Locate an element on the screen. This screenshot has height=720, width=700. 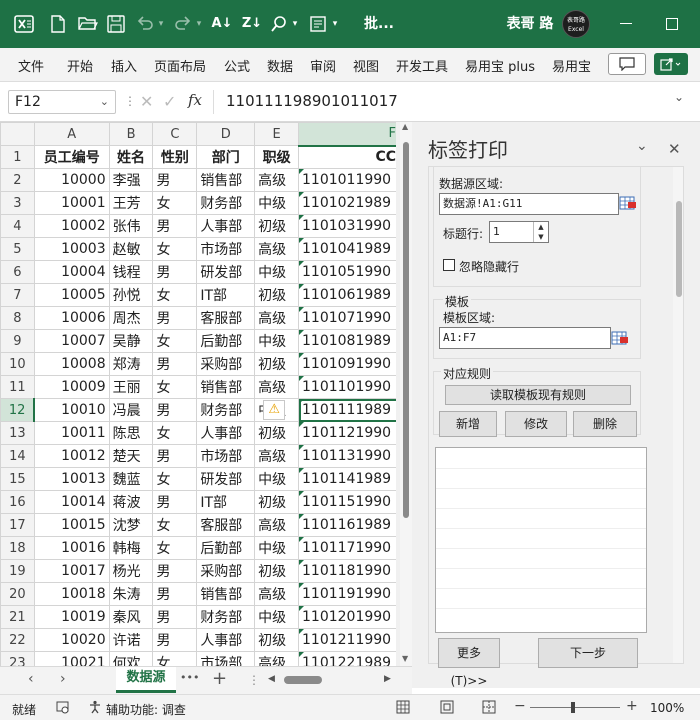
page-layout-view-icon is located at coordinates (447, 707).